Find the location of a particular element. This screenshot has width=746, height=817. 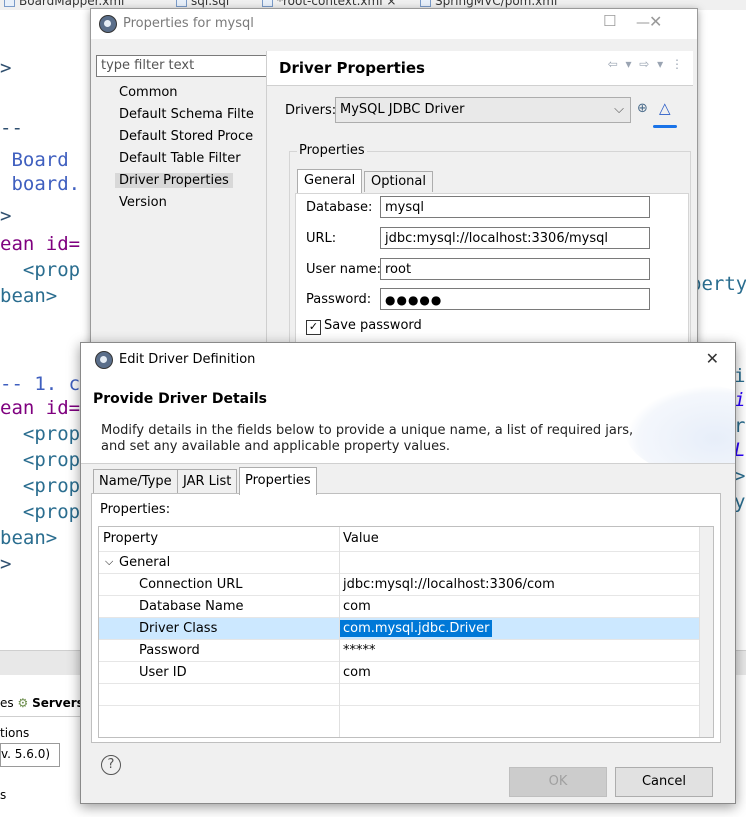

tab-general: General is located at coordinates (330, 181).